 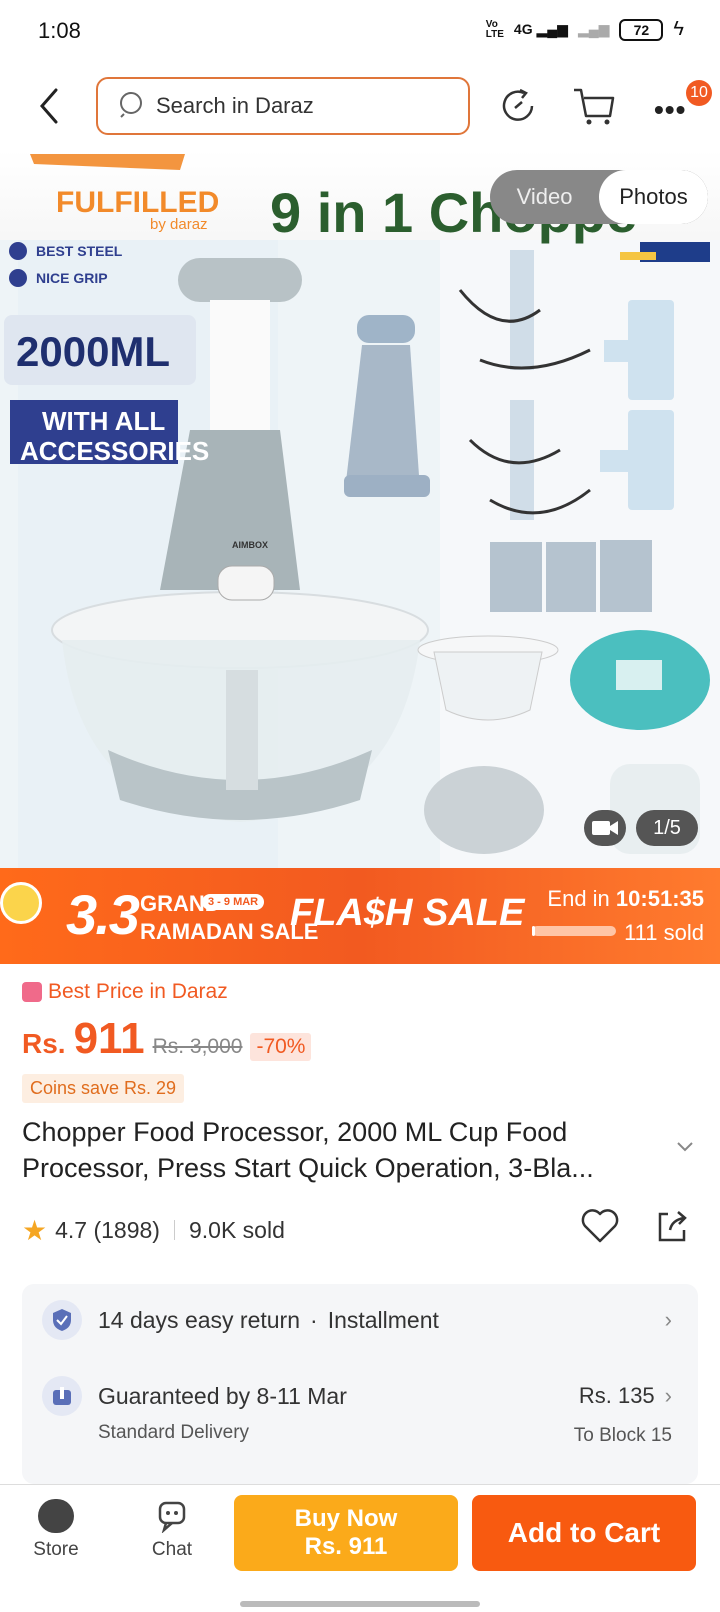 I want to click on sale-number: 3.3, so click(x=103, y=914).